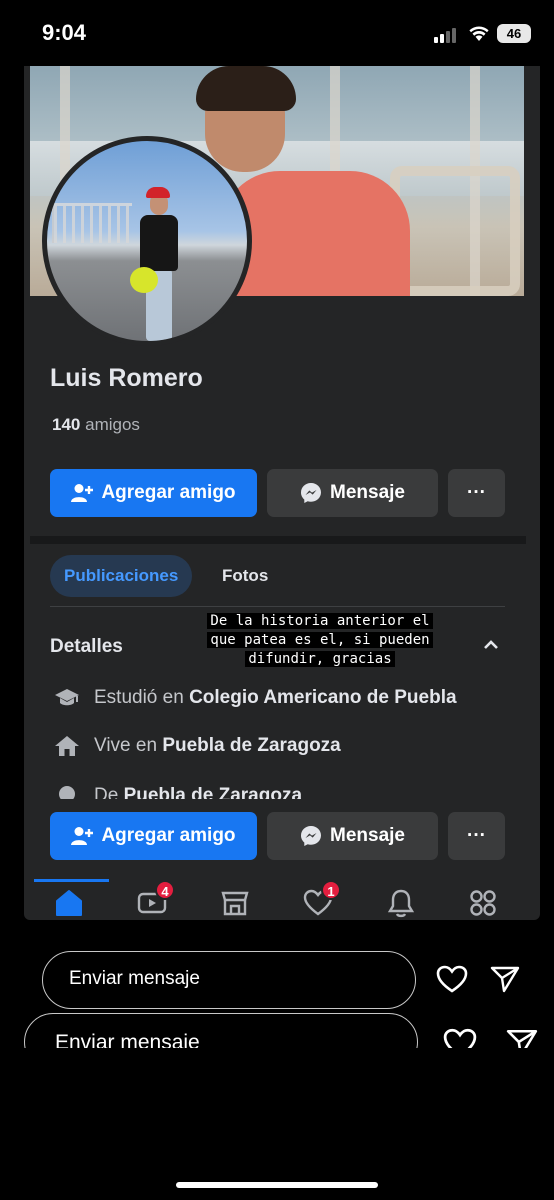 This screenshot has height=1200, width=554. I want to click on detail-hometown: De Puebla de Zaragoza, so click(178, 792).